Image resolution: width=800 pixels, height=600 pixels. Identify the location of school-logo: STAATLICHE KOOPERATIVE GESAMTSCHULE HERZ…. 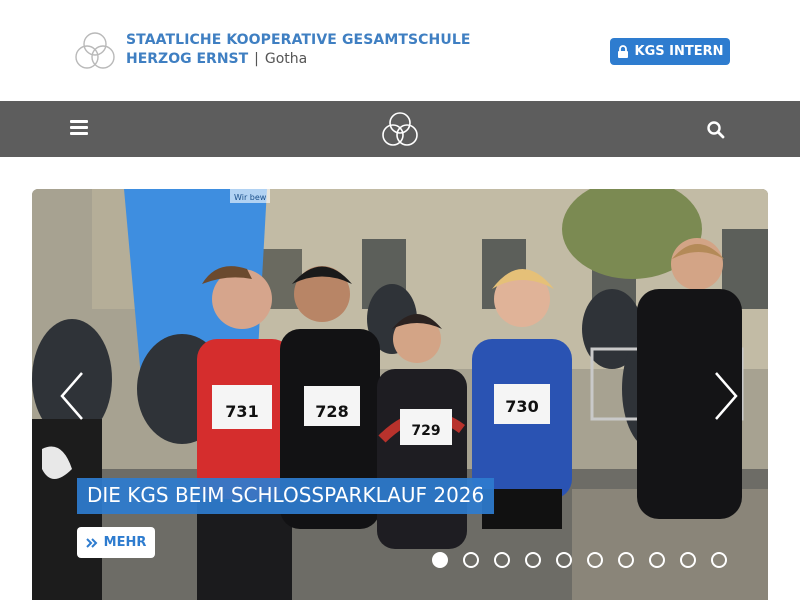
(274, 51).